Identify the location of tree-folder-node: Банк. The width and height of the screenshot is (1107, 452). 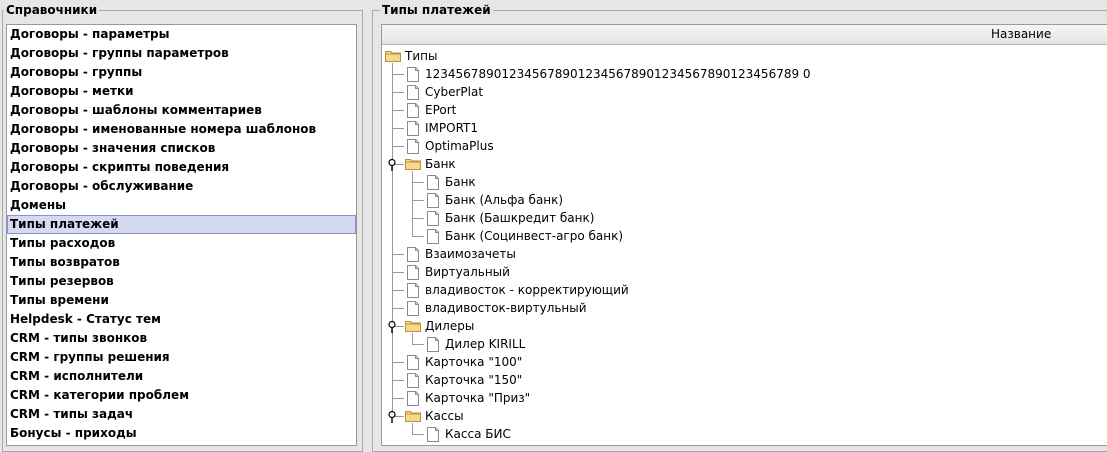
(744, 164).